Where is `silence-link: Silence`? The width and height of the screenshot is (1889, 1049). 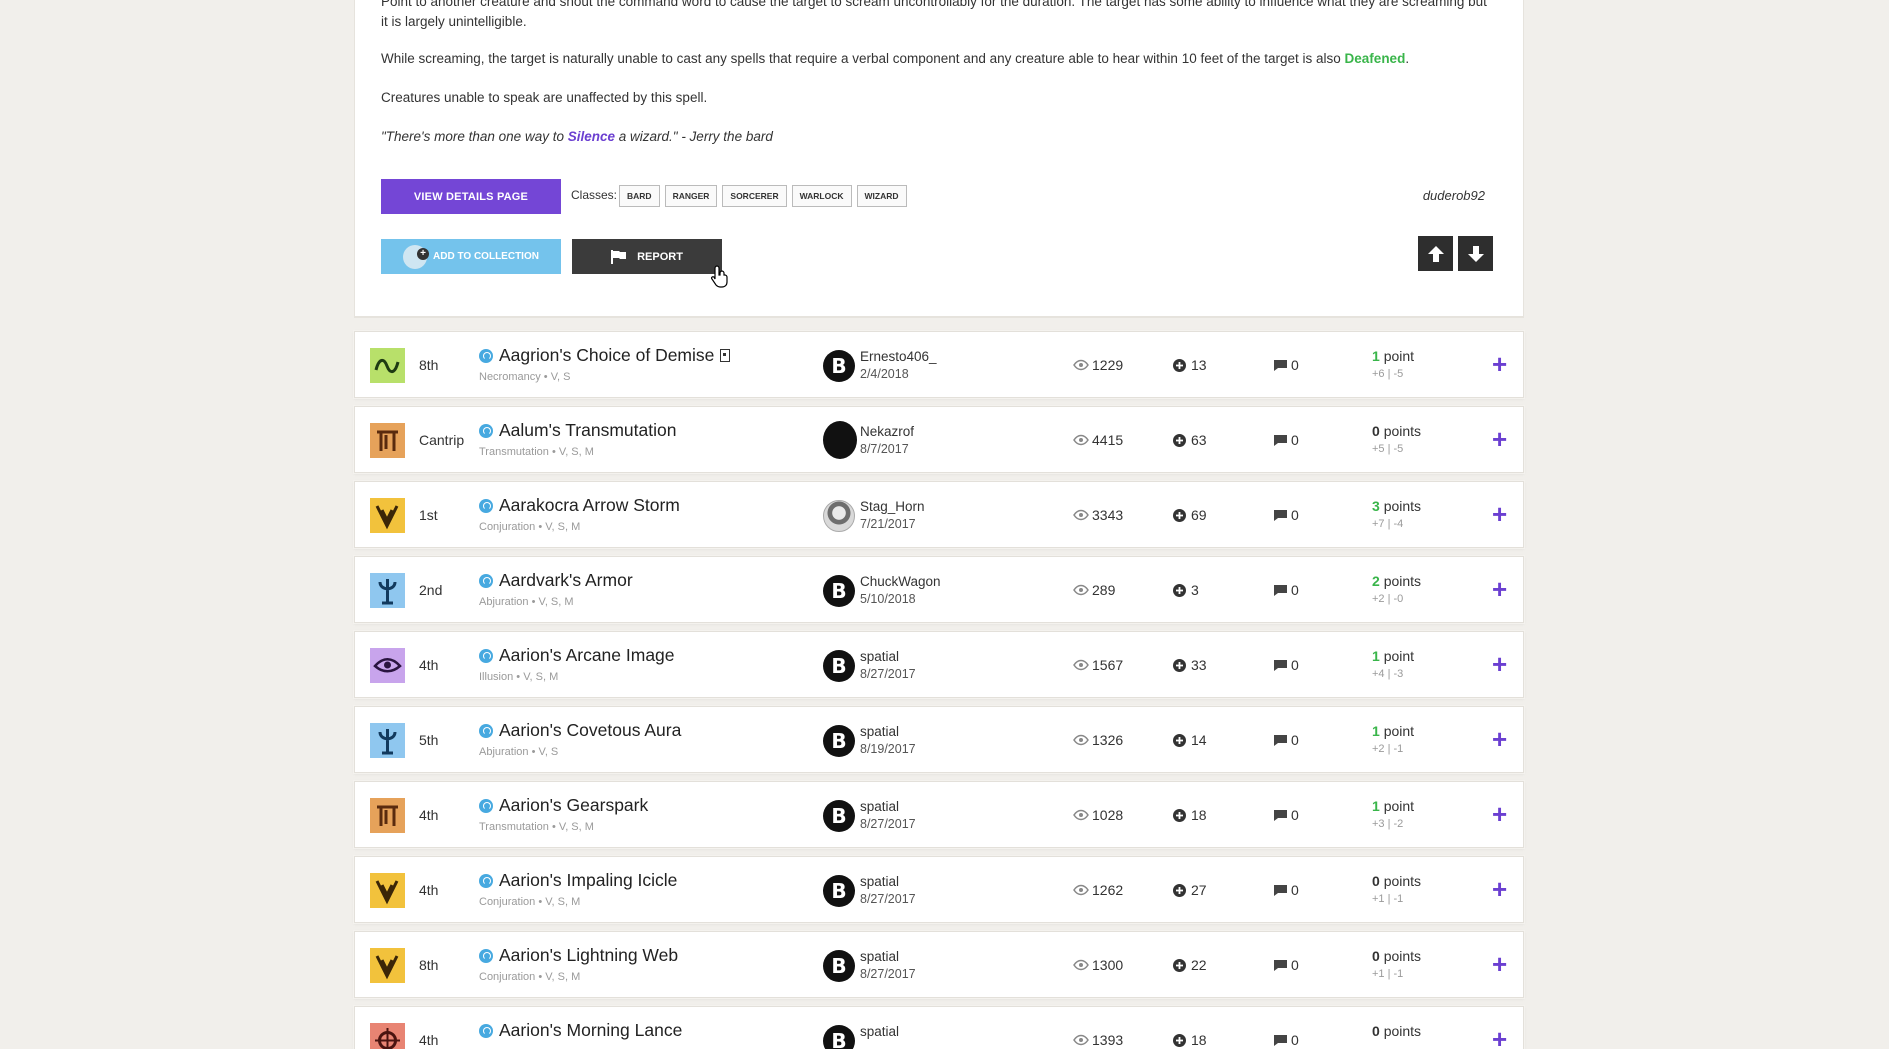 silence-link: Silence is located at coordinates (591, 136).